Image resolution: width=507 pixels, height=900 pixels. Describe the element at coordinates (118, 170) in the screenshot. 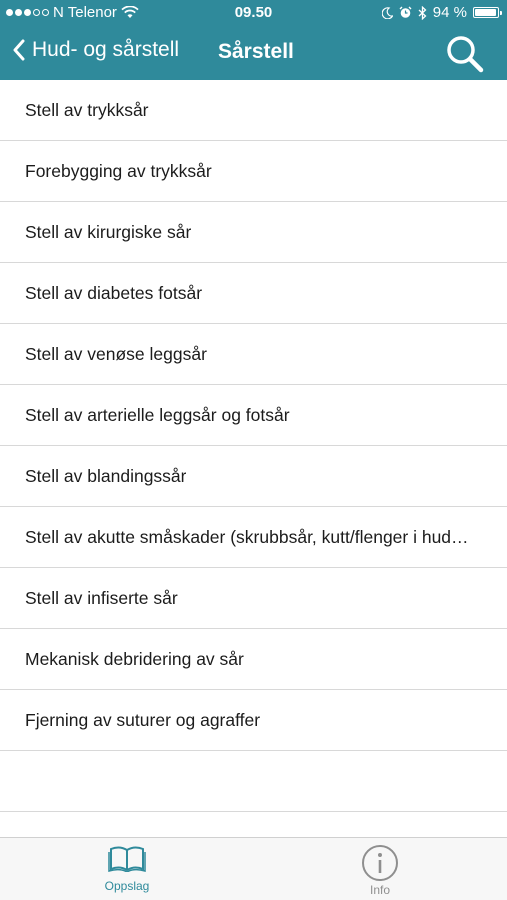

I see `list-item-label: Forebygging av trykksår` at that location.